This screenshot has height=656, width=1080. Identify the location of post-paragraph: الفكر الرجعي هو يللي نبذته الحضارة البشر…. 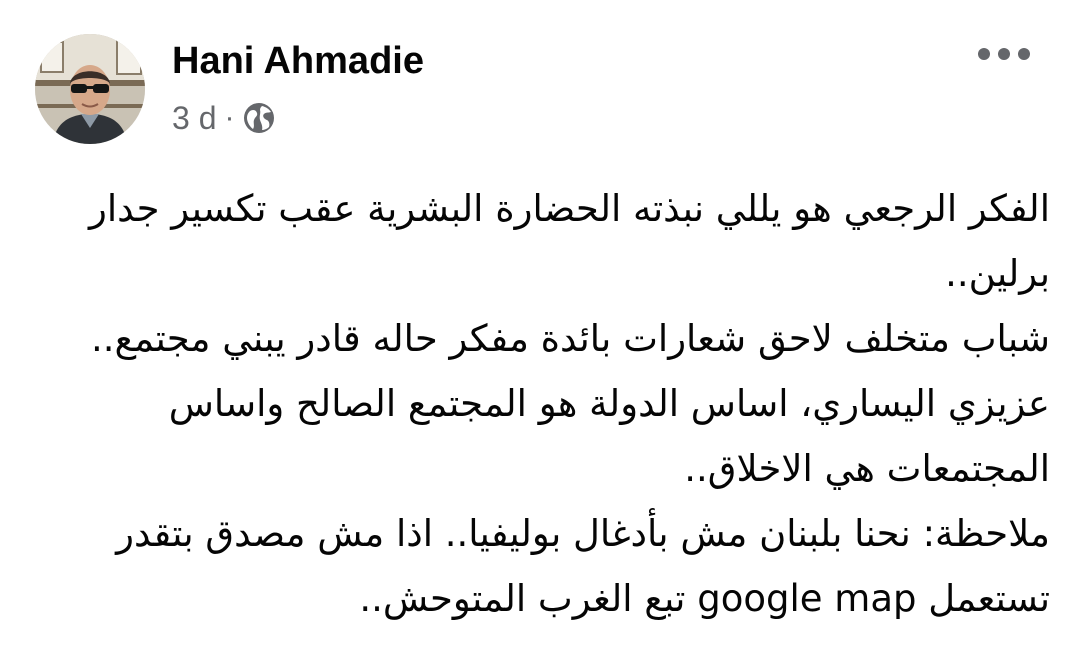
(569, 241).